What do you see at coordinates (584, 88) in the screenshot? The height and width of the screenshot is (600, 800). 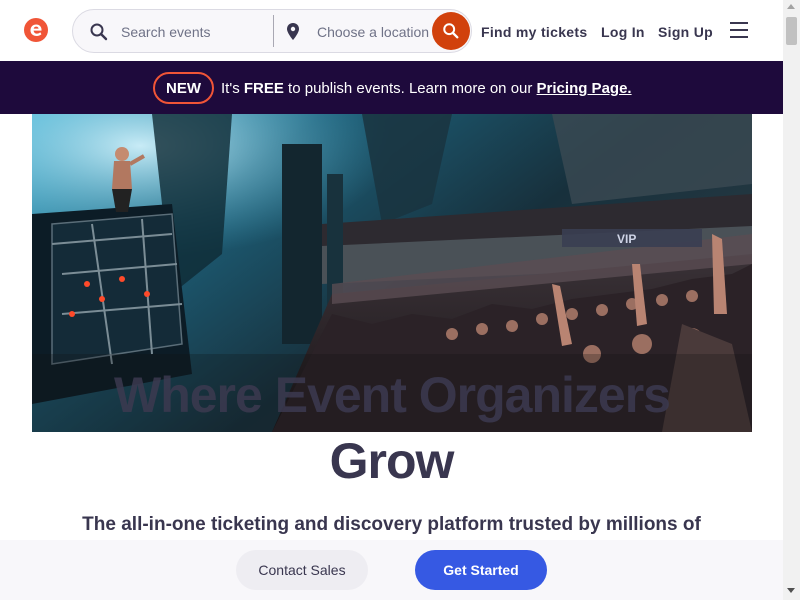 I see `pricing-page-link: Pricing Page.` at bounding box center [584, 88].